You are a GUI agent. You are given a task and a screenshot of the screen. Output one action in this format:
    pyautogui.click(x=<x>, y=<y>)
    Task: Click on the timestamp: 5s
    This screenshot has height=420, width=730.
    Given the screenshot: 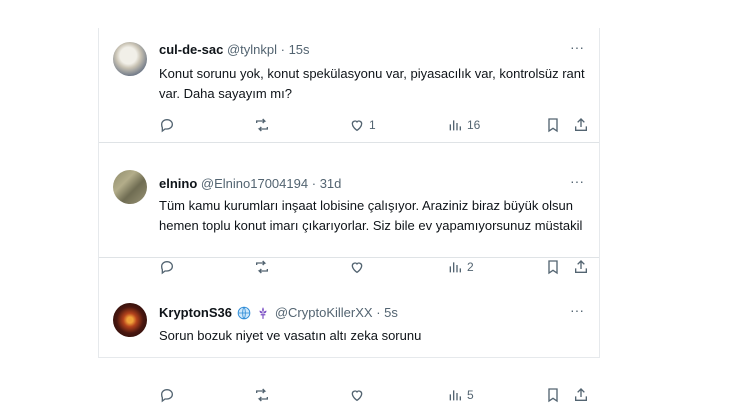 What is the action you would take?
    pyautogui.click(x=391, y=312)
    